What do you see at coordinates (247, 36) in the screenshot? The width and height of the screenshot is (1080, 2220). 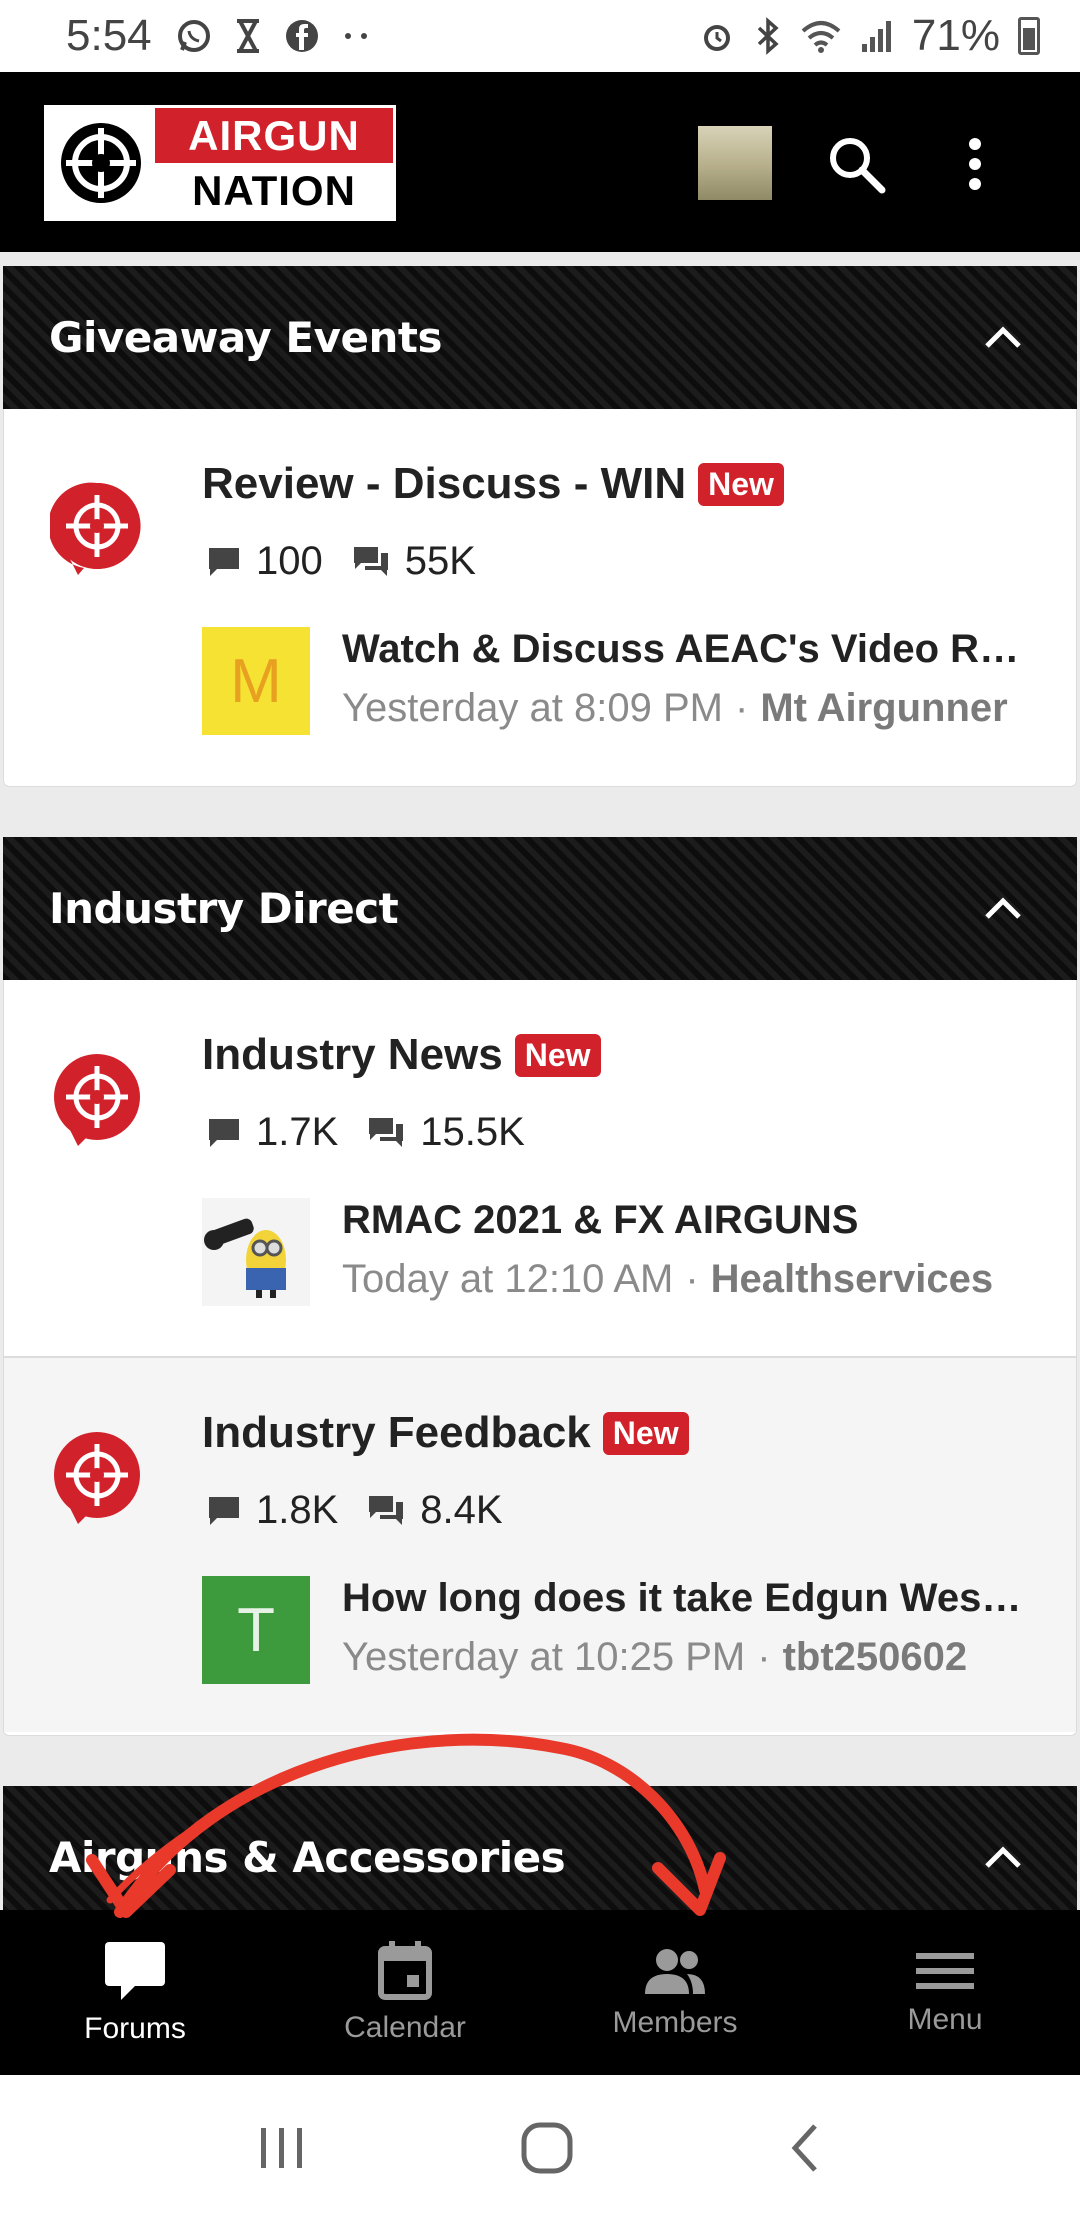 I see `hourglass-icon` at bounding box center [247, 36].